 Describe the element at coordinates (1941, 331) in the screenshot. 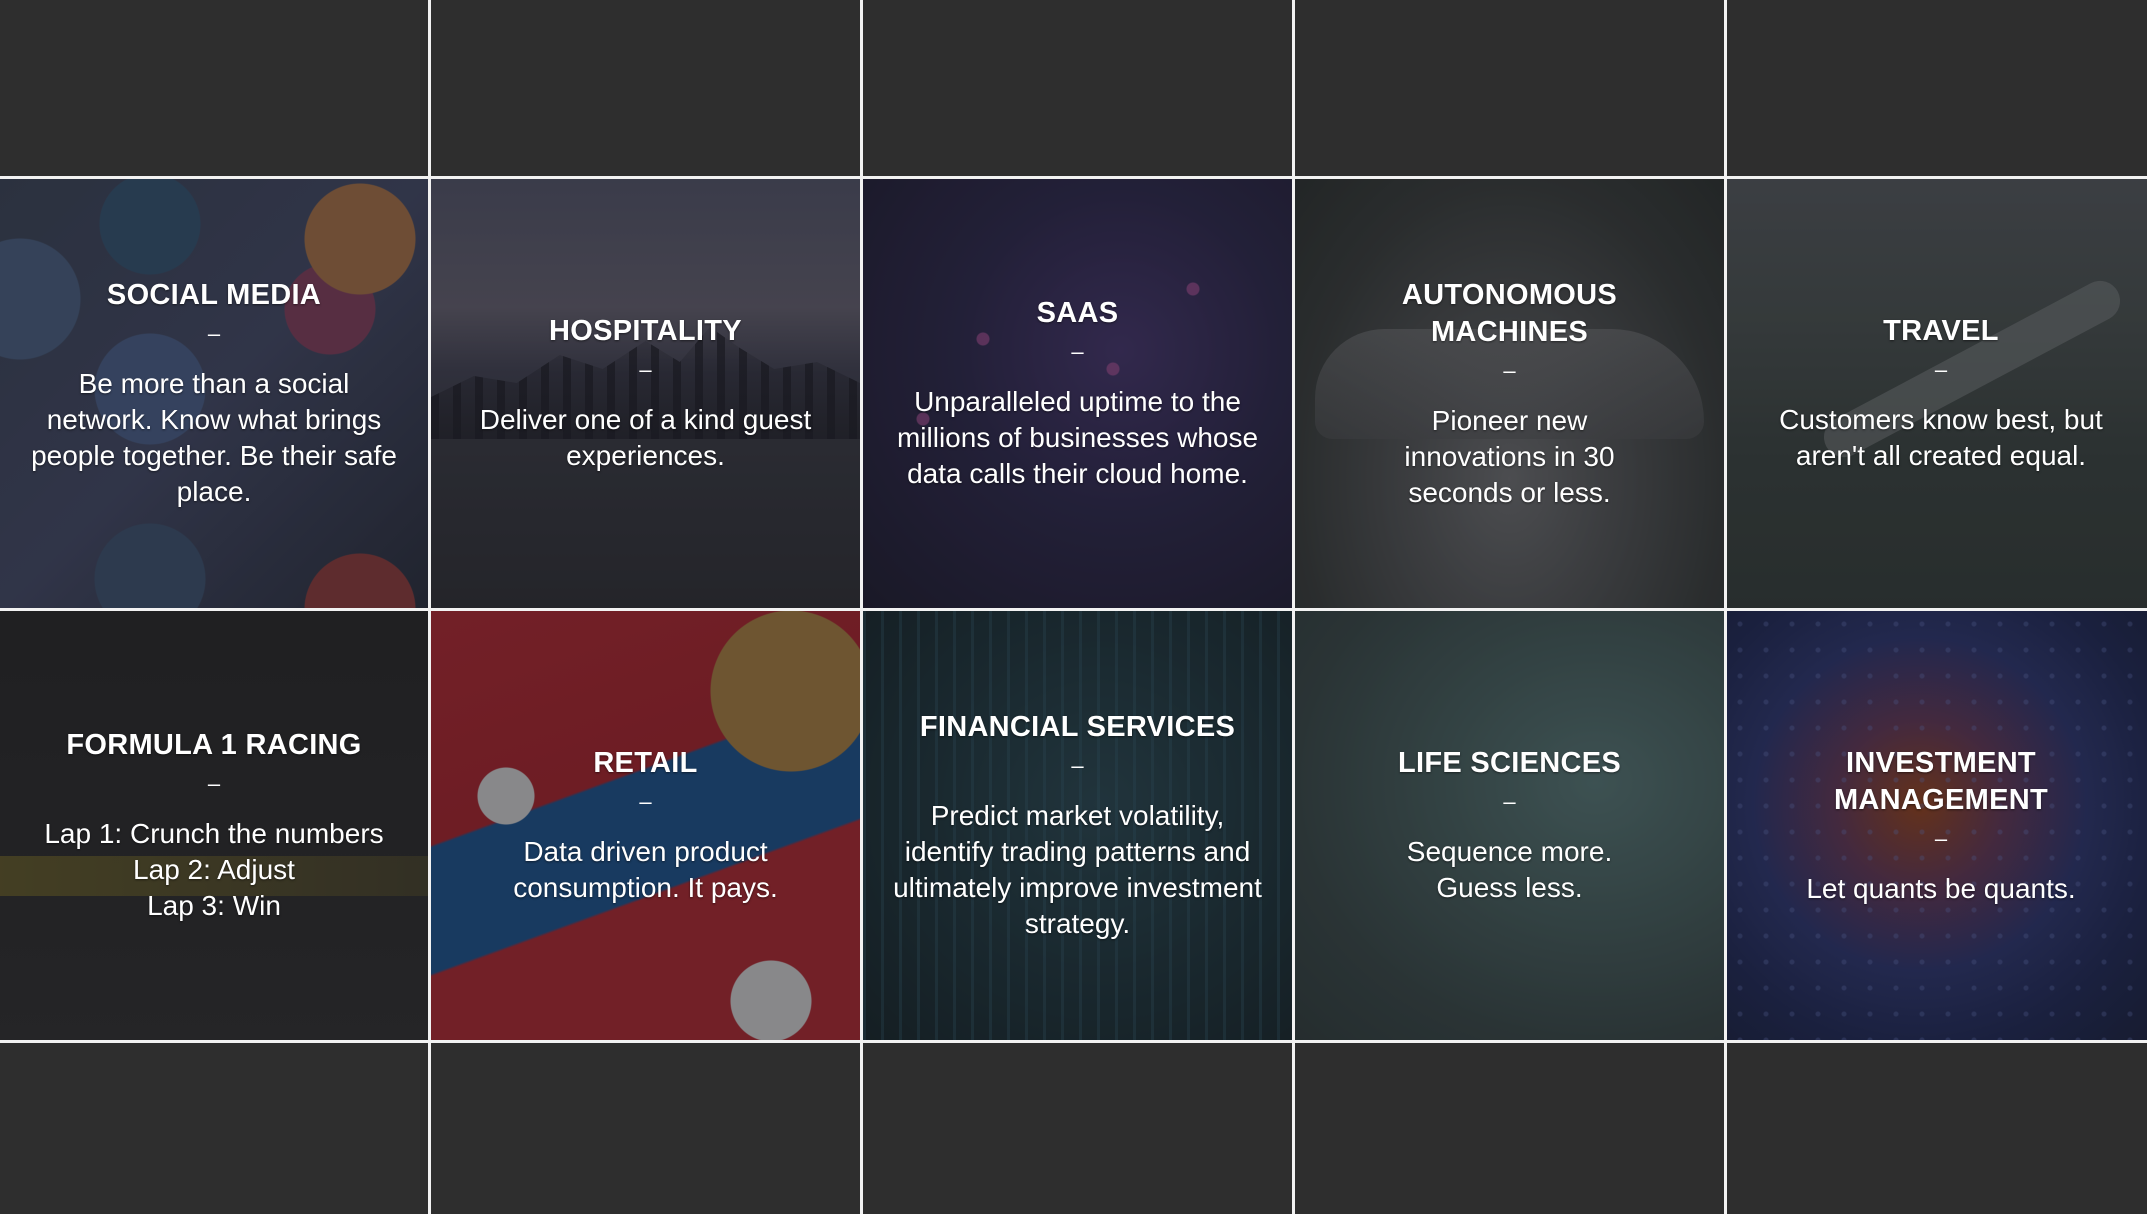

I see `tile-title: TRAVEL` at that location.